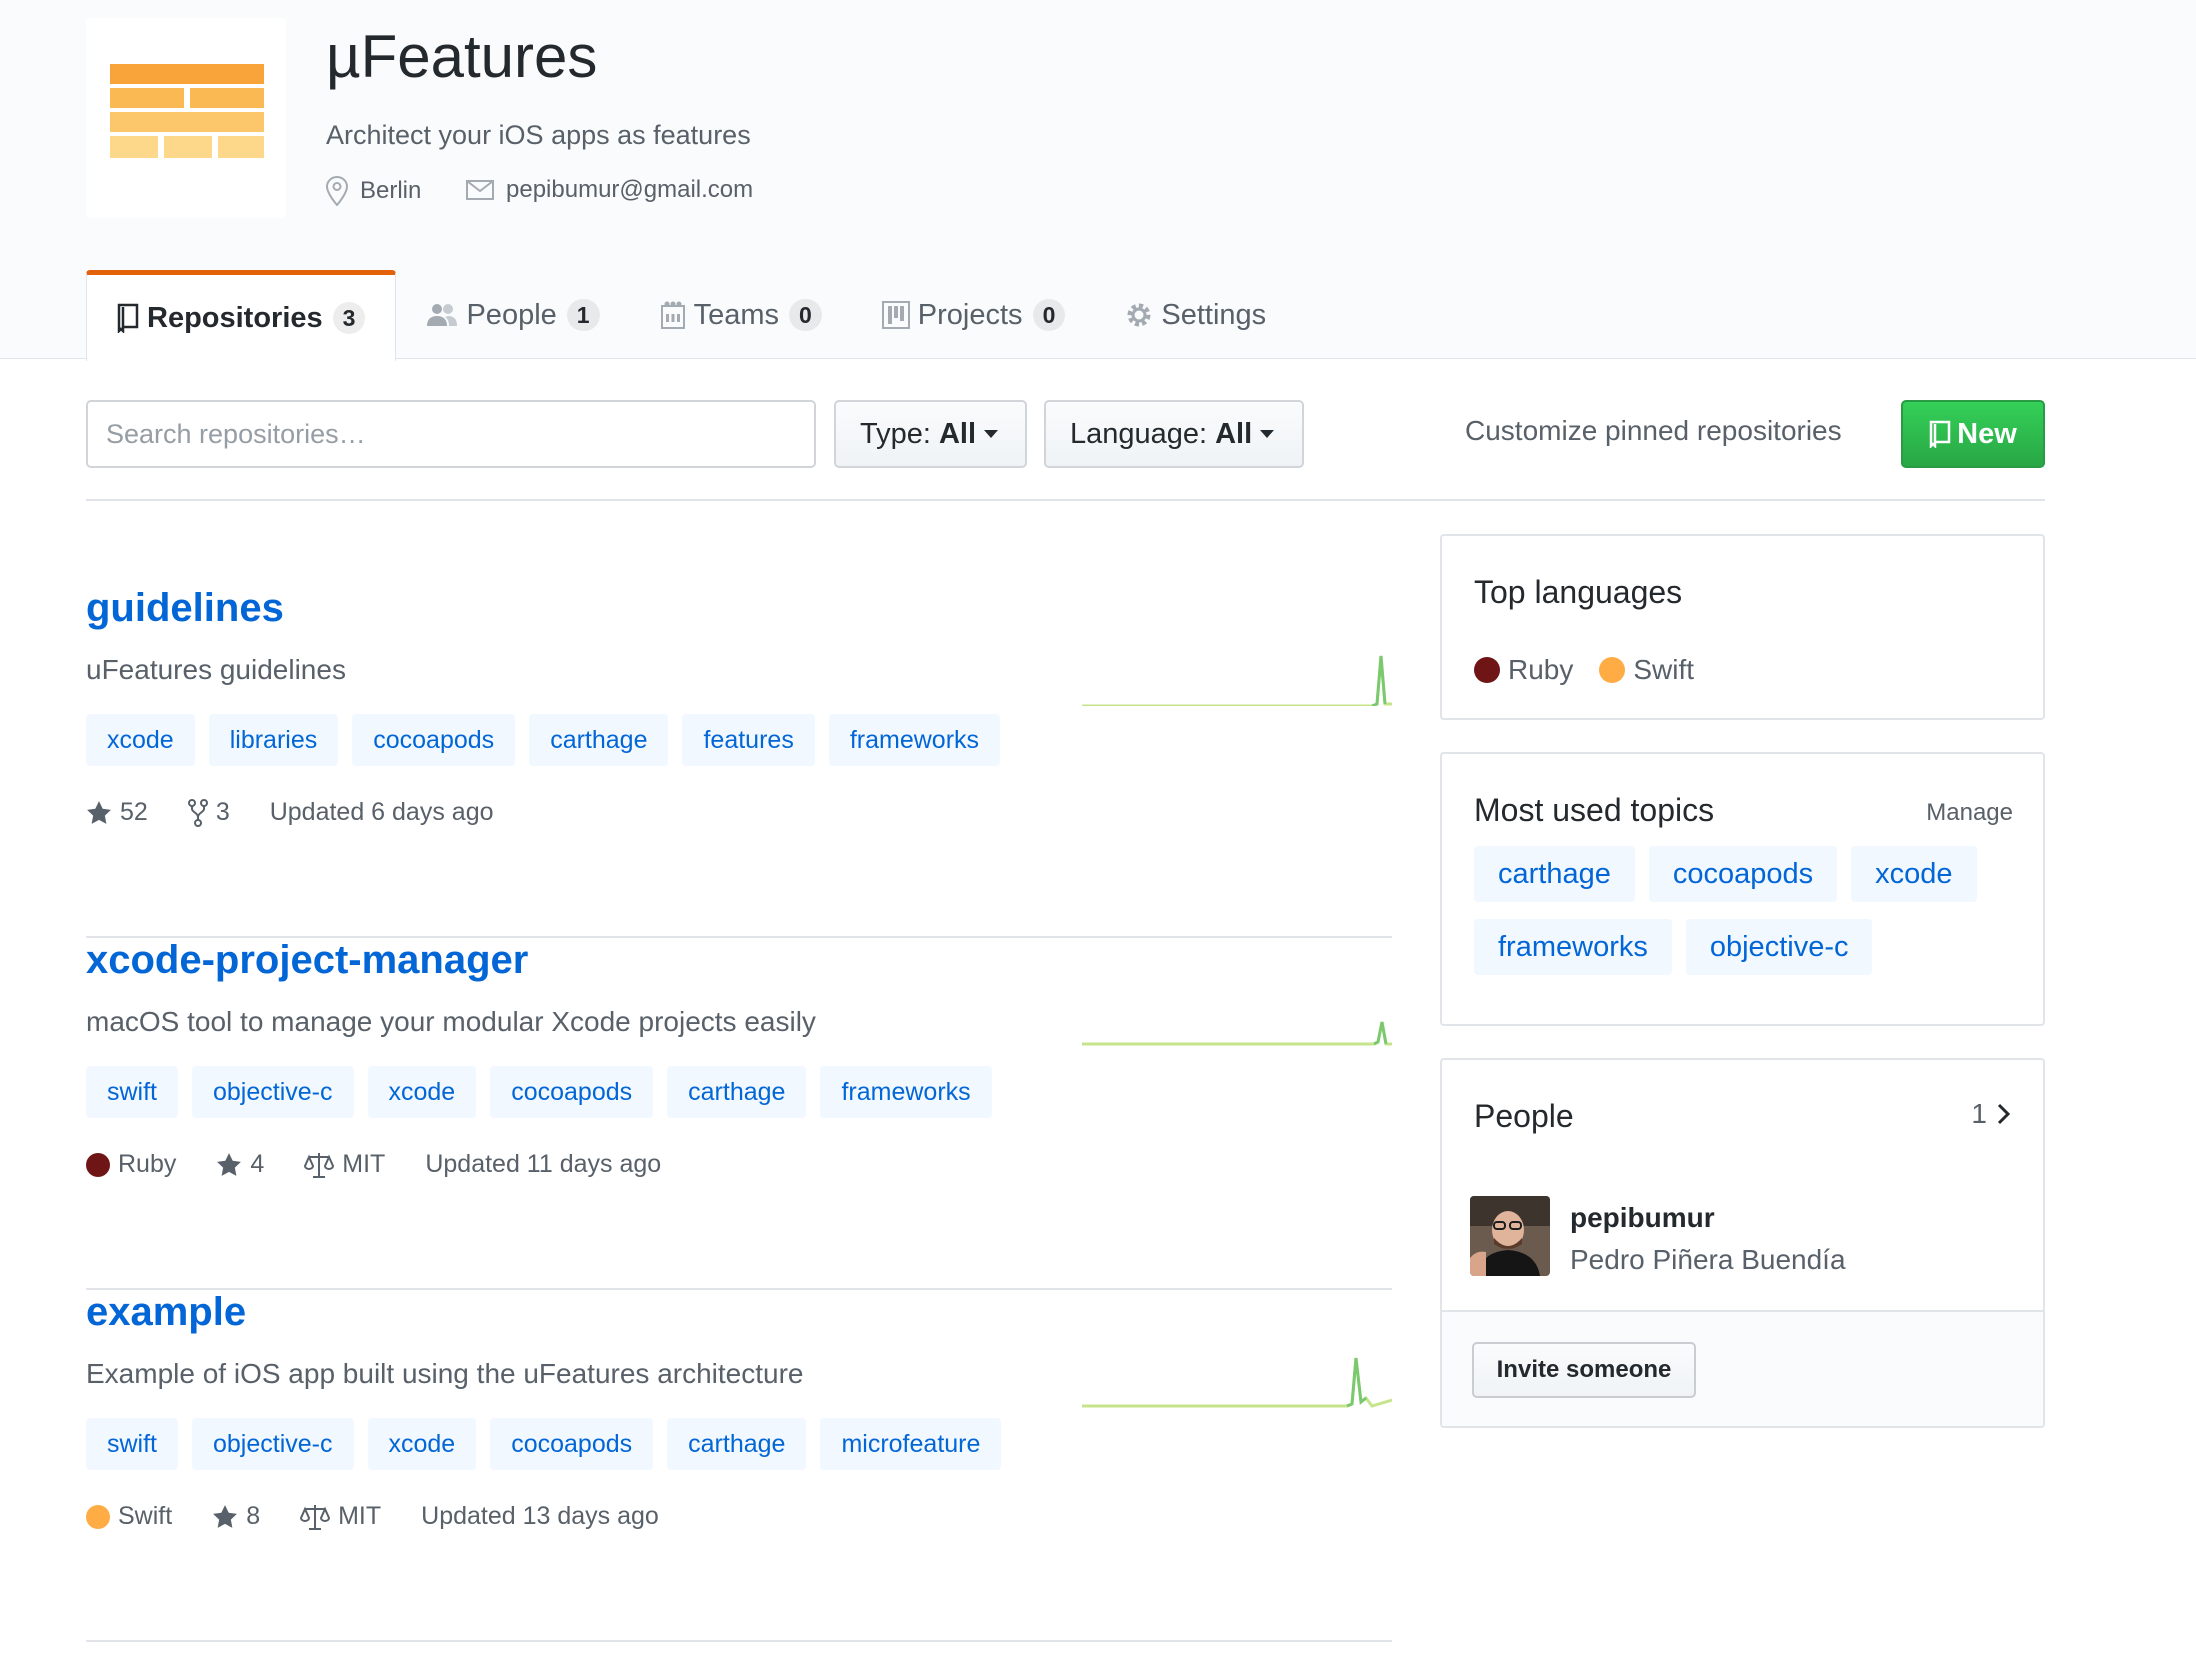 Image resolution: width=2196 pixels, height=1664 pixels. Describe the element at coordinates (1584, 1370) in the screenshot. I see `invite-someone-button: Invite someone` at that location.